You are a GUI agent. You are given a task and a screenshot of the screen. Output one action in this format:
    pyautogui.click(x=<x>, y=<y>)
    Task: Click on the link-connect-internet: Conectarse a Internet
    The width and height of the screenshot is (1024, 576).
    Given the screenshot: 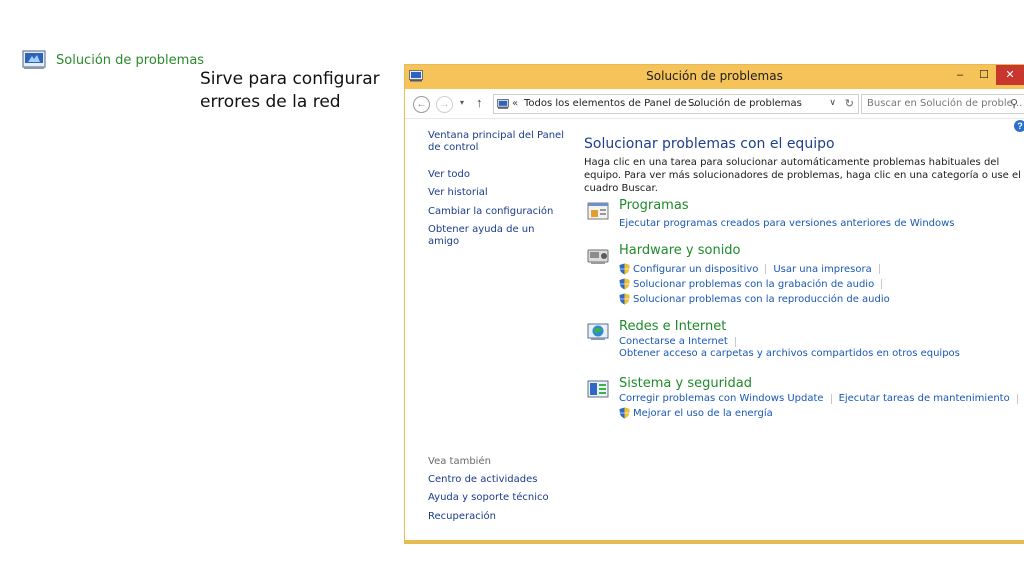 What is the action you would take?
    pyautogui.click(x=673, y=341)
    